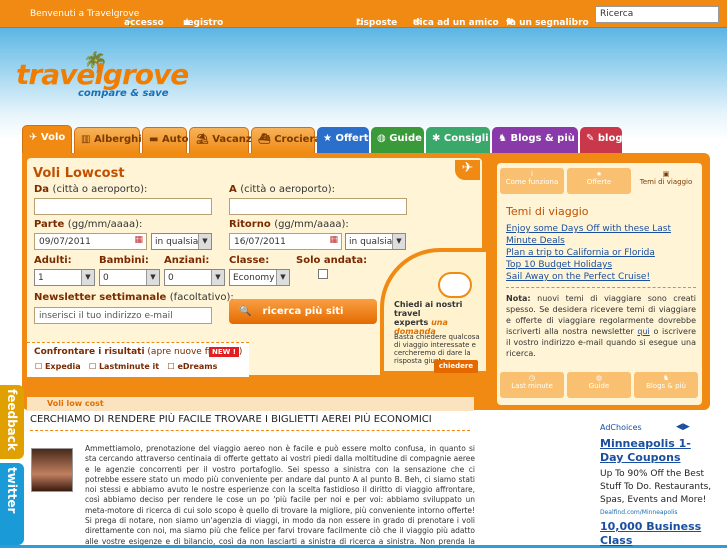  What do you see at coordinates (224, 140) in the screenshot?
I see `tab-vacanze: ⛱ Vacanze` at bounding box center [224, 140].